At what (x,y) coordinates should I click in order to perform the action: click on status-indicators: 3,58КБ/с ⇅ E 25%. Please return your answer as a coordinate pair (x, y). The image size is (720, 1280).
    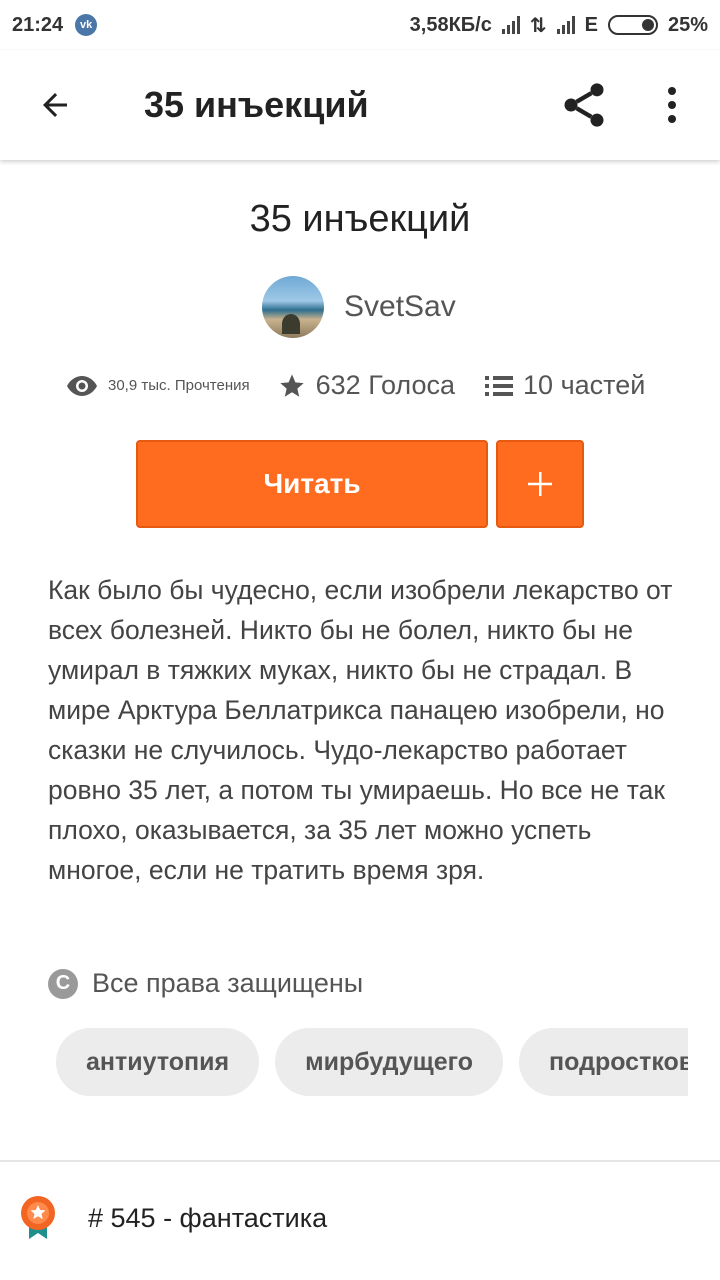
    Looking at the image, I should click on (559, 25).